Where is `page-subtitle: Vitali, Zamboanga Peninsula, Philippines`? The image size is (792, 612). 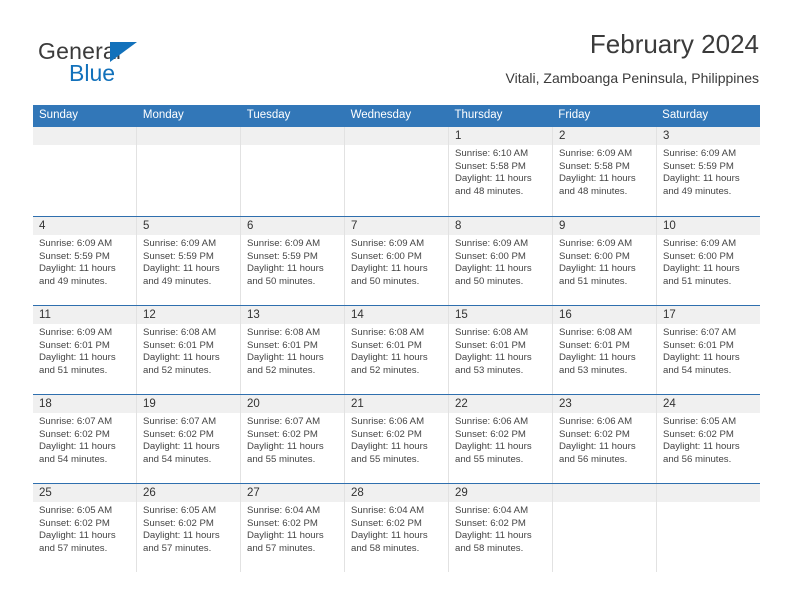
page-subtitle: Vitali, Zamboanga Peninsula, Philippines is located at coordinates (632, 78).